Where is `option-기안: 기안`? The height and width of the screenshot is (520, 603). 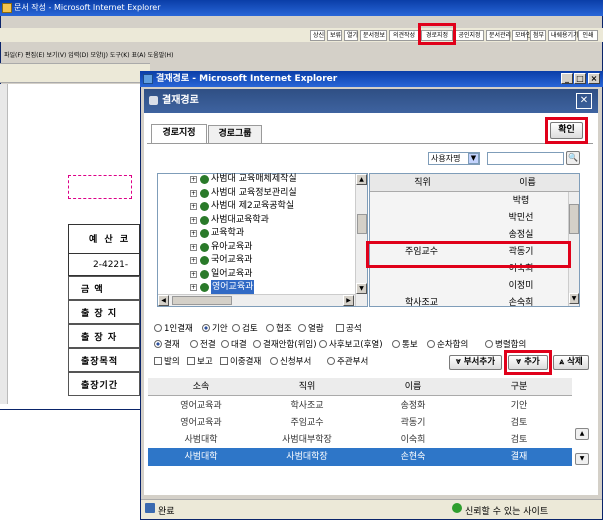
option-기안: 기안 is located at coordinates (215, 329).